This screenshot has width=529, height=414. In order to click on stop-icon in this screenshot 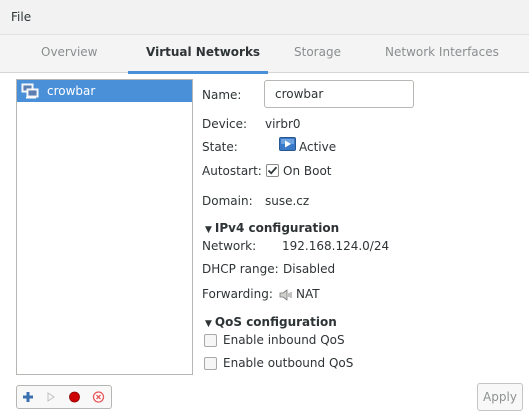, I will do `click(74, 397)`.